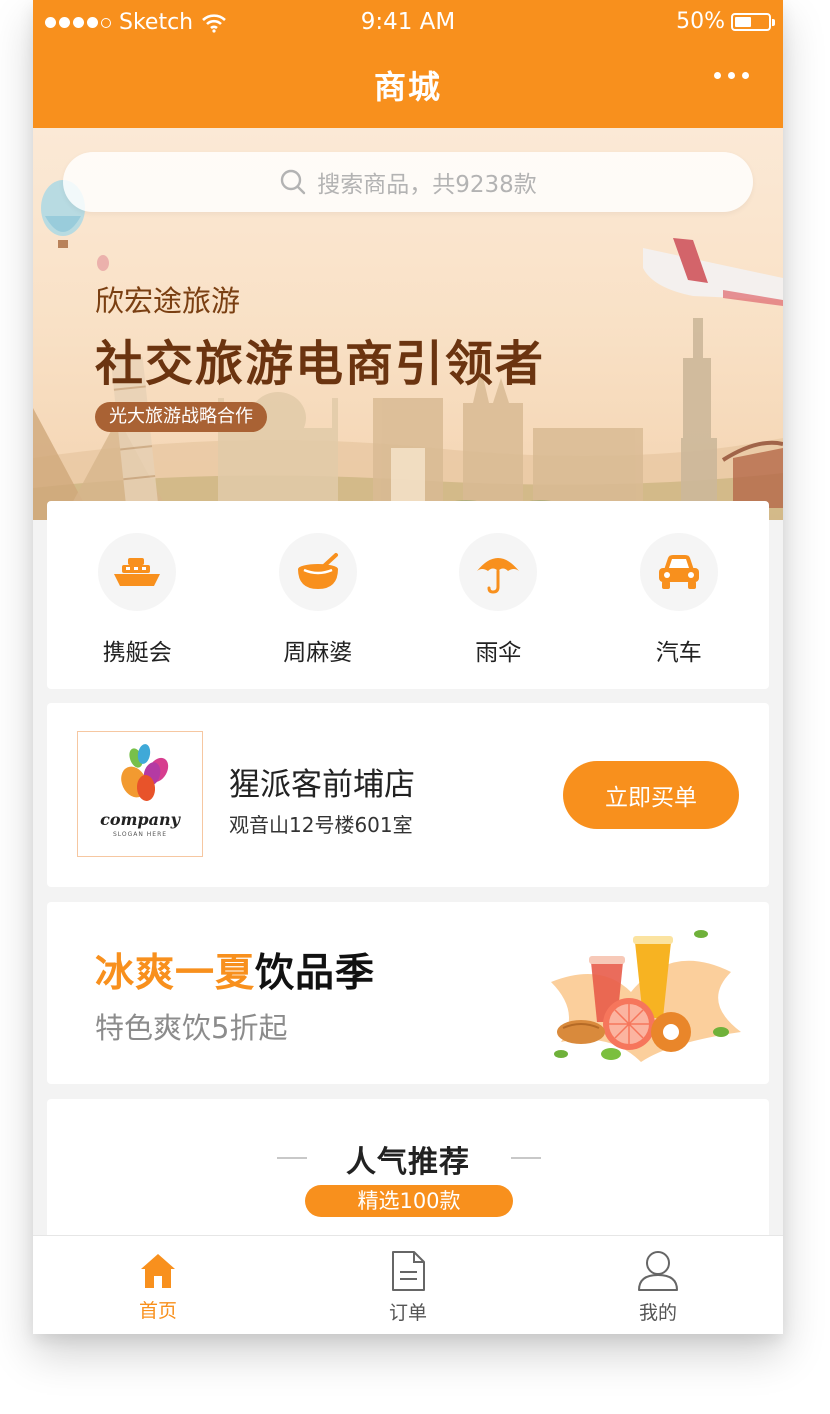  Describe the element at coordinates (498, 572) in the screenshot. I see `umbrella-icon` at that location.